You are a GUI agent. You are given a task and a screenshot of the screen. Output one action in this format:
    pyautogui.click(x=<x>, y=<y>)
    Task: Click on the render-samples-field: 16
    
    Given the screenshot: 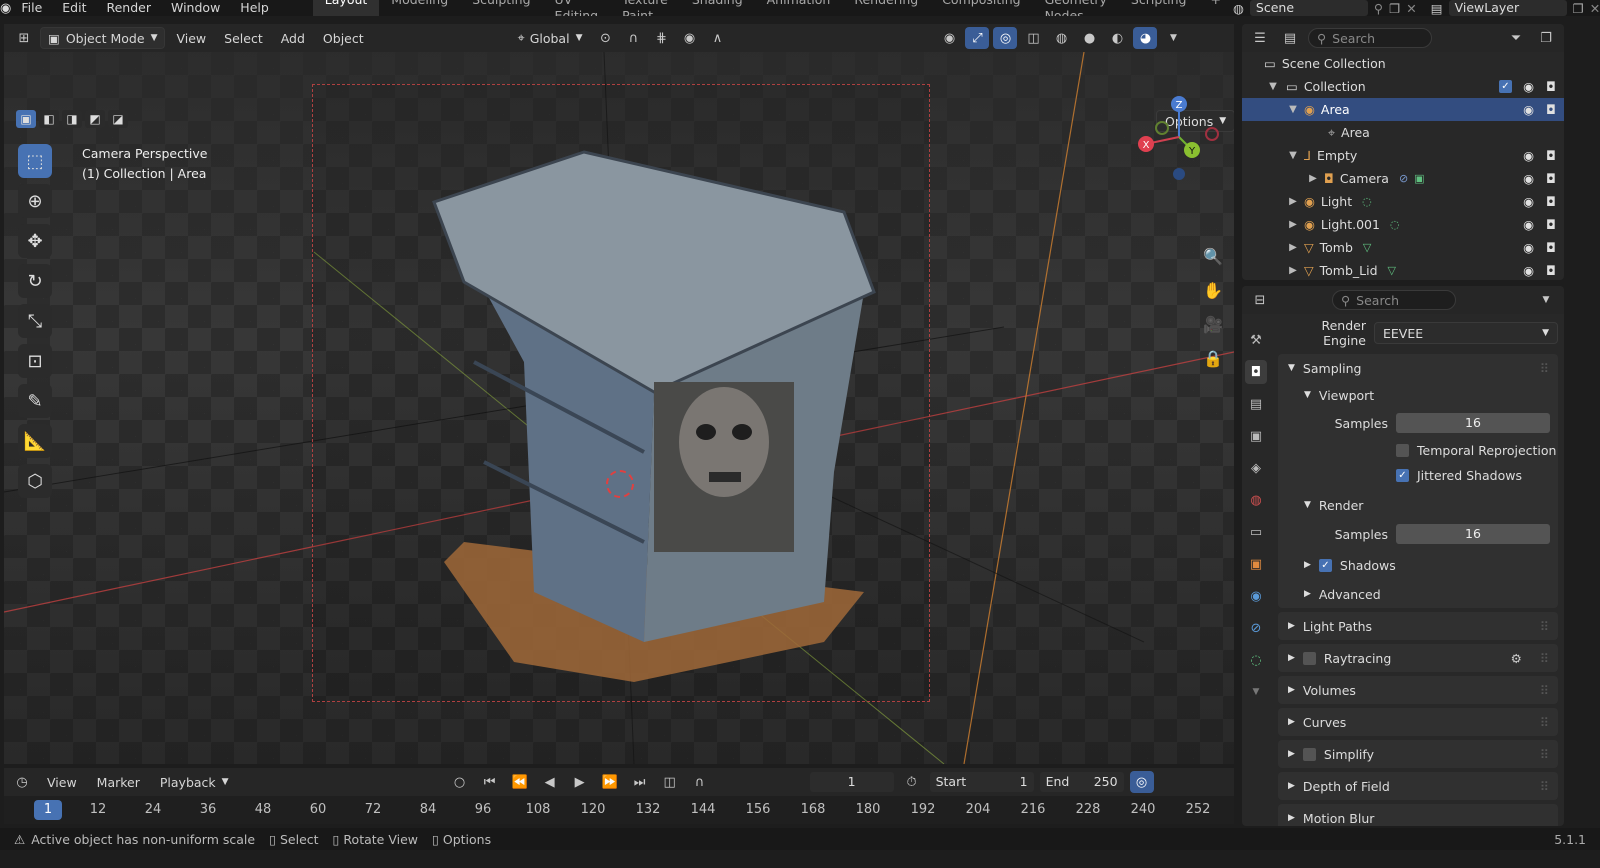 What is the action you would take?
    pyautogui.click(x=1473, y=534)
    